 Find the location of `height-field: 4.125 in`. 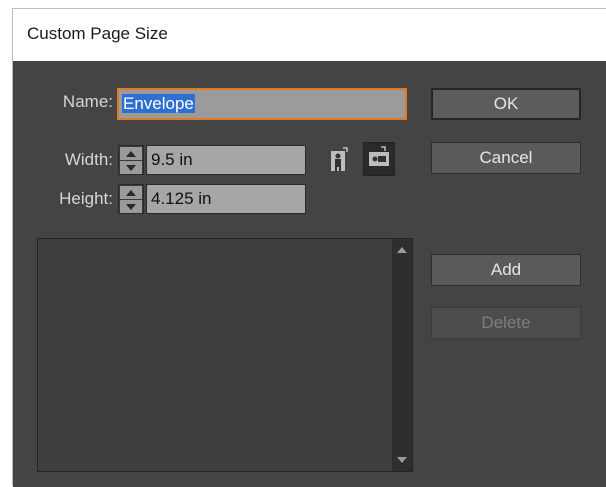

height-field: 4.125 in is located at coordinates (226, 199).